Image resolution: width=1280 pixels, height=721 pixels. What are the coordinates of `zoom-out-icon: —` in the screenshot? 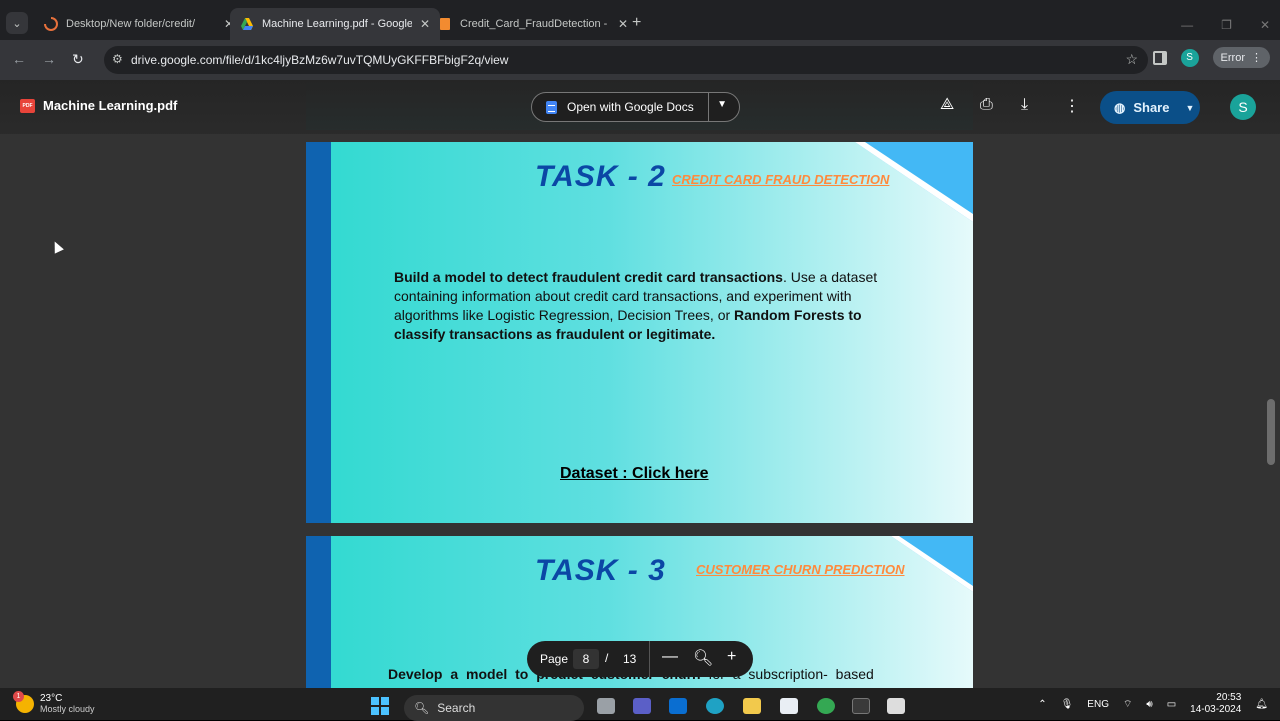 It's located at (670, 657).